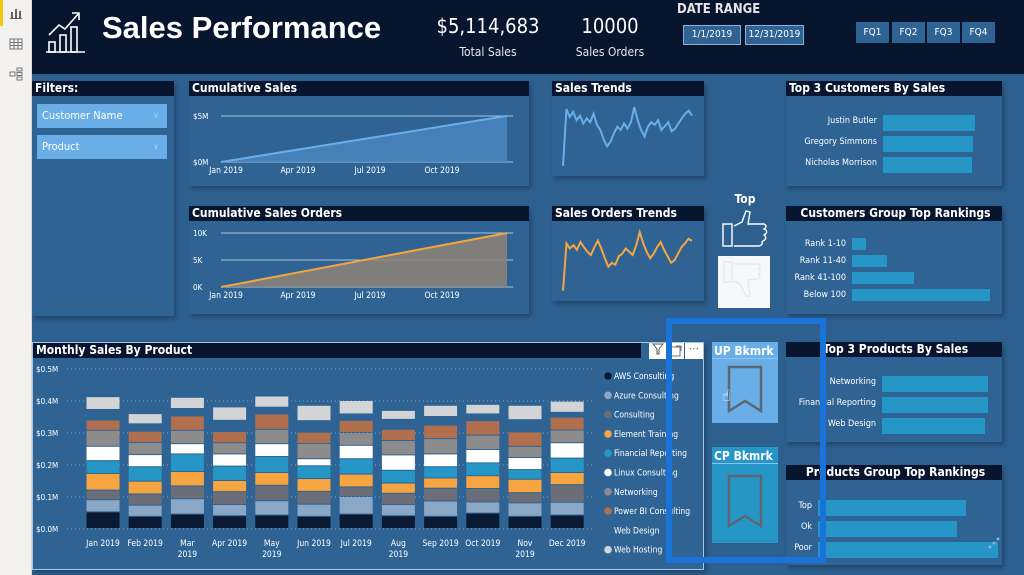  Describe the element at coordinates (297, 296) in the screenshot. I see `x-tick-label: Apr 2019` at that location.